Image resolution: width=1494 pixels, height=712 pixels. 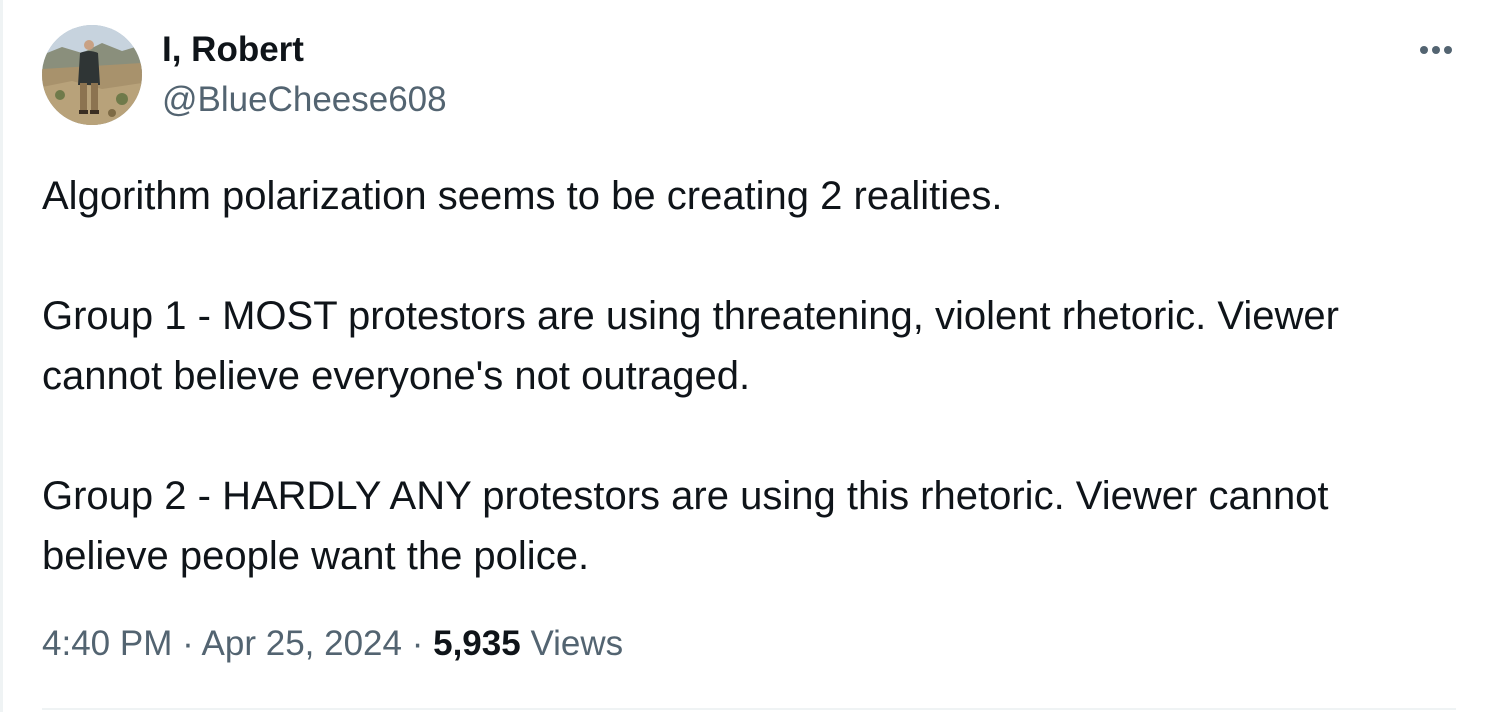 I want to click on tweet-line: cannot believe everyone's not outraged., so click(x=396, y=376).